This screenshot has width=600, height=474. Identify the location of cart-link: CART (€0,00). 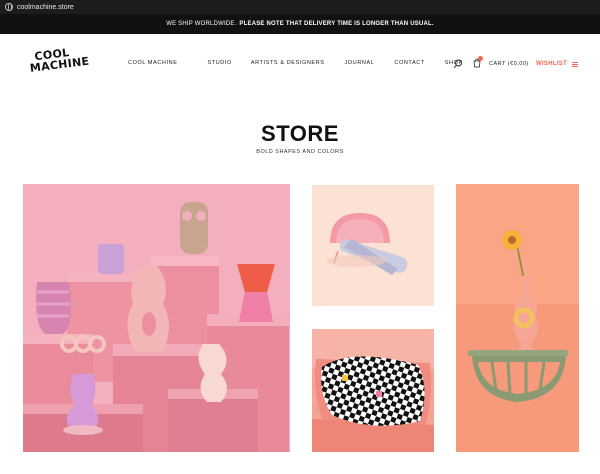
(509, 64).